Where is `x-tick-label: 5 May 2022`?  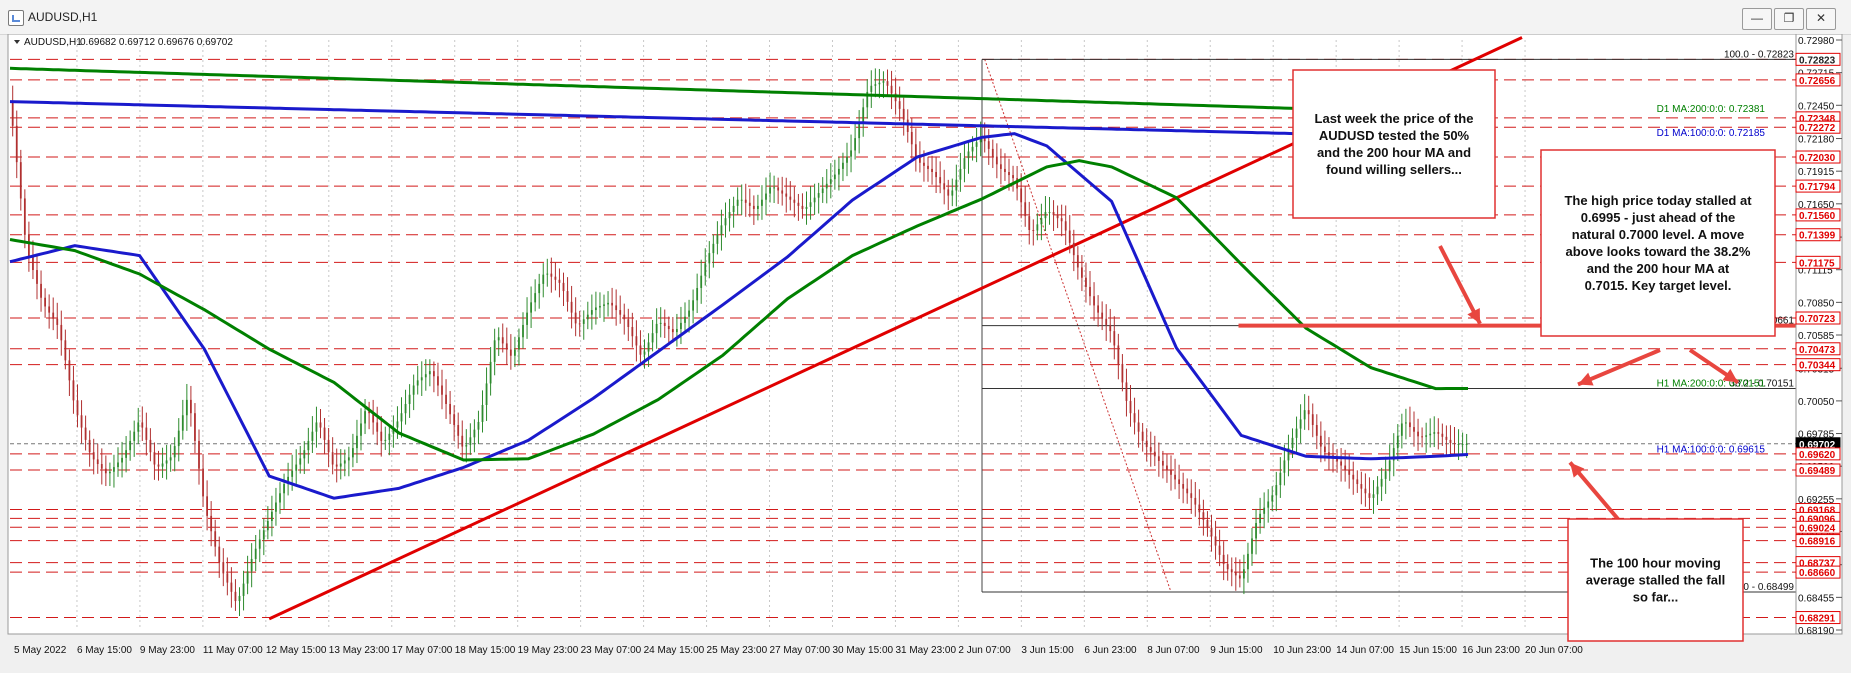 x-tick-label: 5 May 2022 is located at coordinates (40, 650).